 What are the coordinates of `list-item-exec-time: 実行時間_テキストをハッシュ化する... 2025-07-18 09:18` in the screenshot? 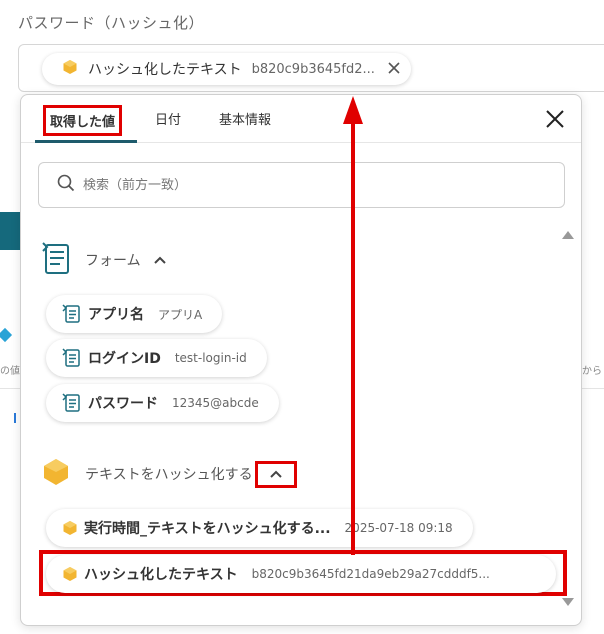 It's located at (259, 528).